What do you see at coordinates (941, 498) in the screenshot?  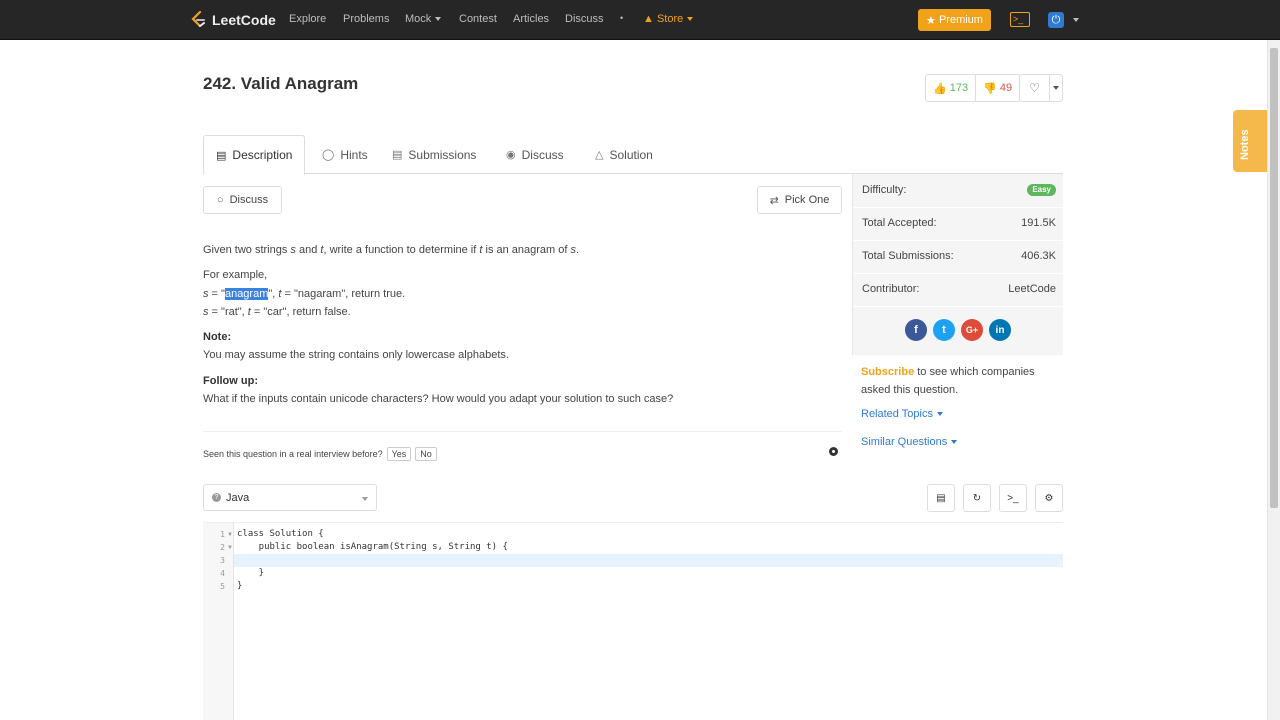 I see `code-file-icon: ▤` at bounding box center [941, 498].